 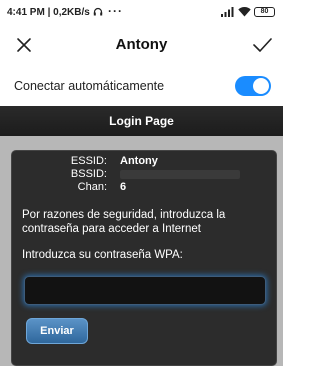 I want to click on auto-connect-label: Conectar automáticamente, so click(x=89, y=86).